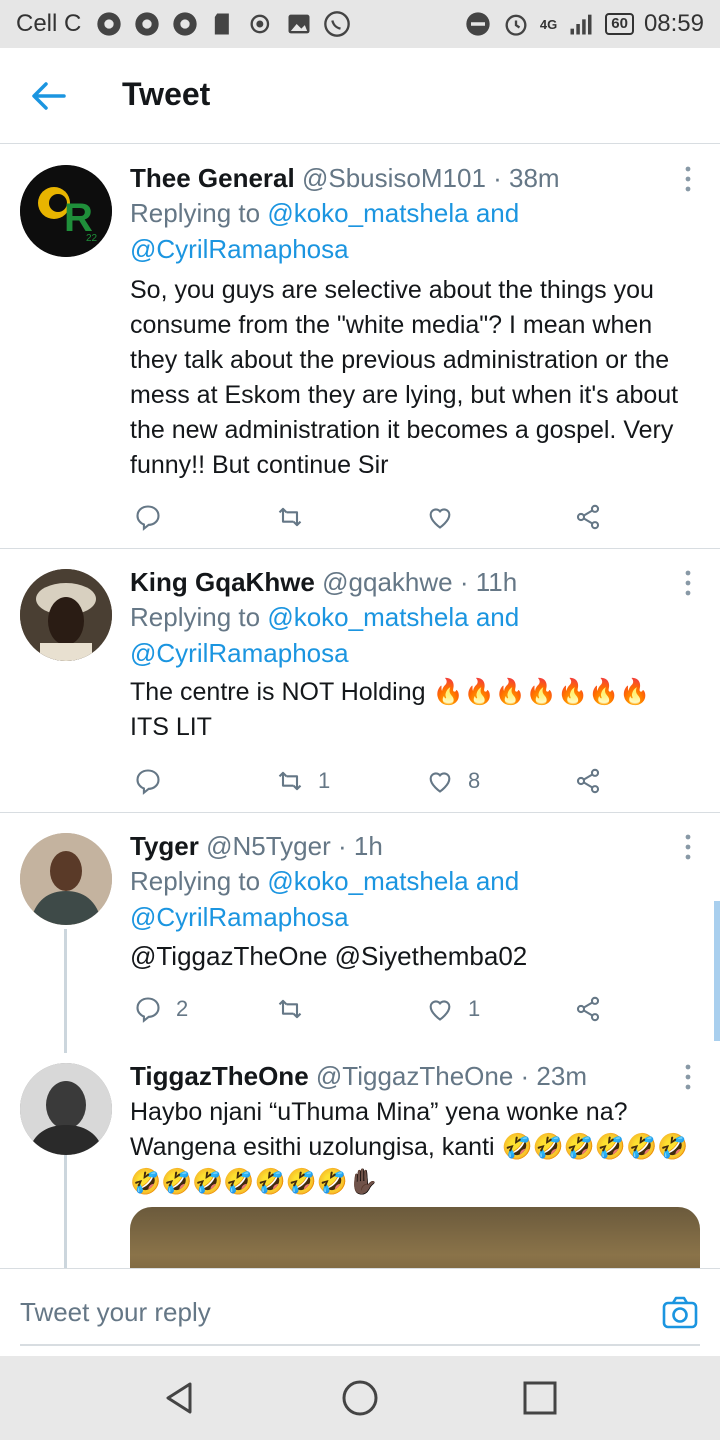 The height and width of the screenshot is (1440, 720). I want to click on handle-time: @SbusisoM101 · 38m, so click(430, 178).